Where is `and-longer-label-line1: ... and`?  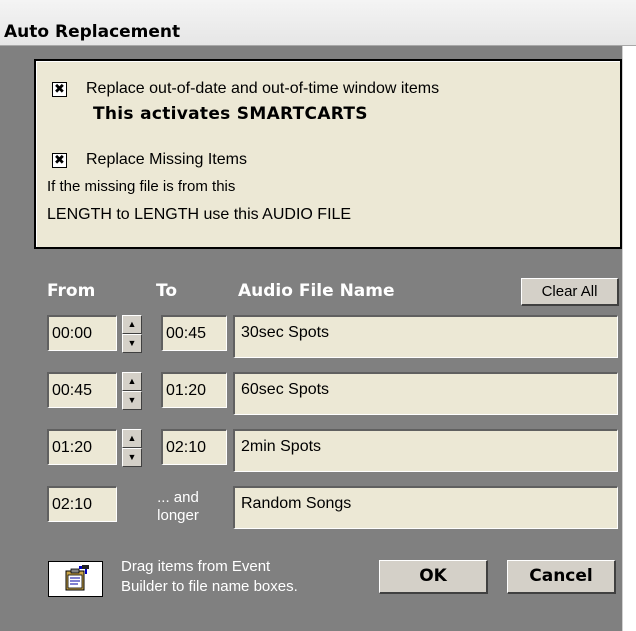
and-longer-label-line1: ... and is located at coordinates (178, 497).